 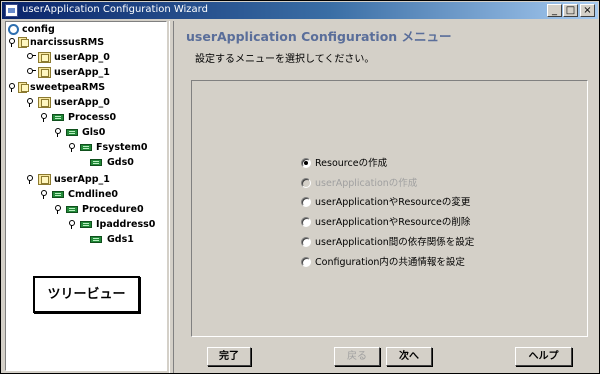 I want to click on tree-node-label: Process0, so click(x=92, y=117).